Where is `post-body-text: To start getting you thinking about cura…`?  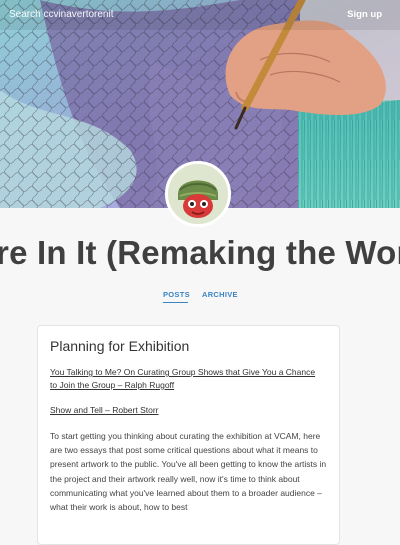
post-body-text: To start getting you thinking about cura… is located at coordinates (188, 472).